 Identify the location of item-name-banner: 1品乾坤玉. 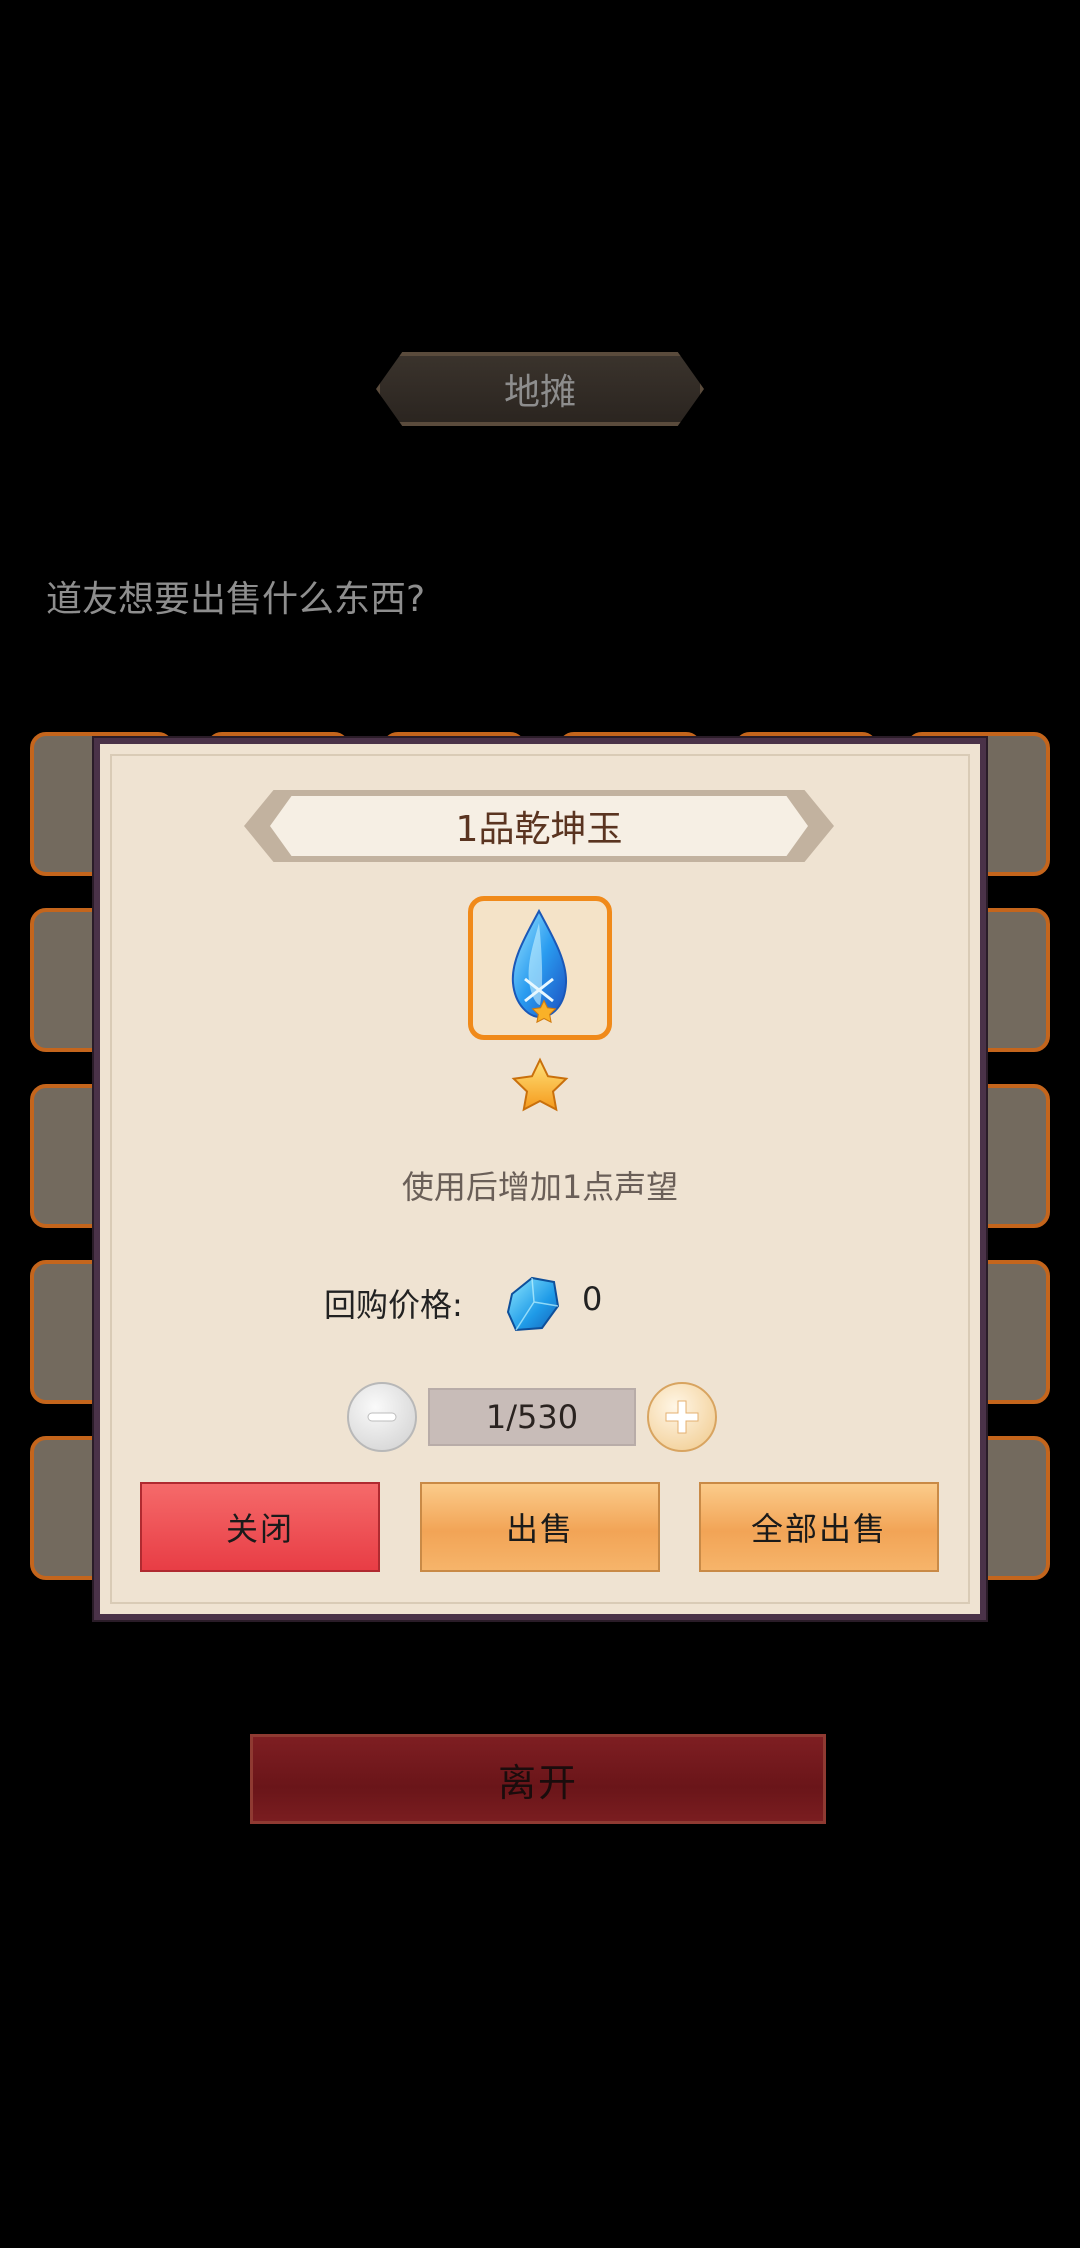
(539, 826).